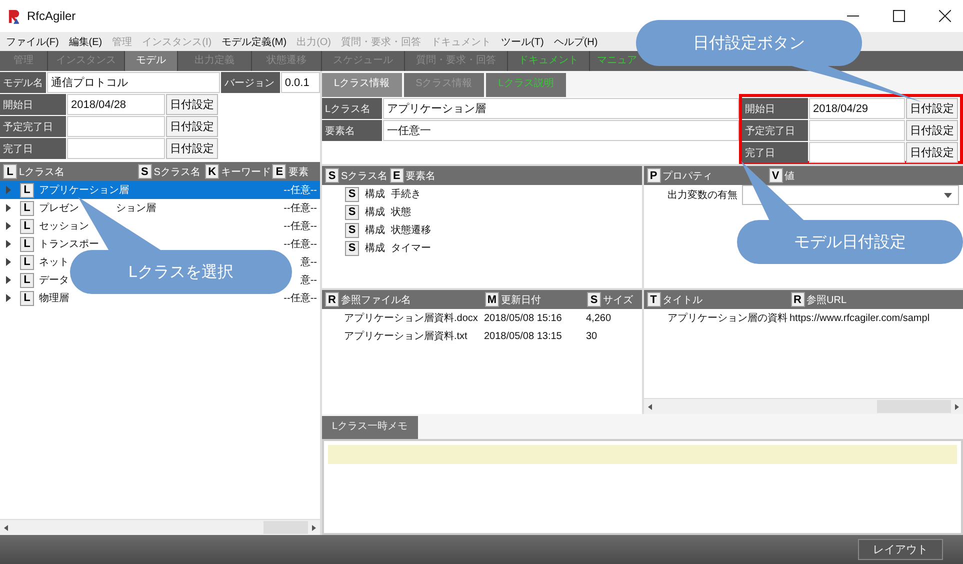 The height and width of the screenshot is (564, 963). I want to click on field-label: 要素名, so click(352, 130).